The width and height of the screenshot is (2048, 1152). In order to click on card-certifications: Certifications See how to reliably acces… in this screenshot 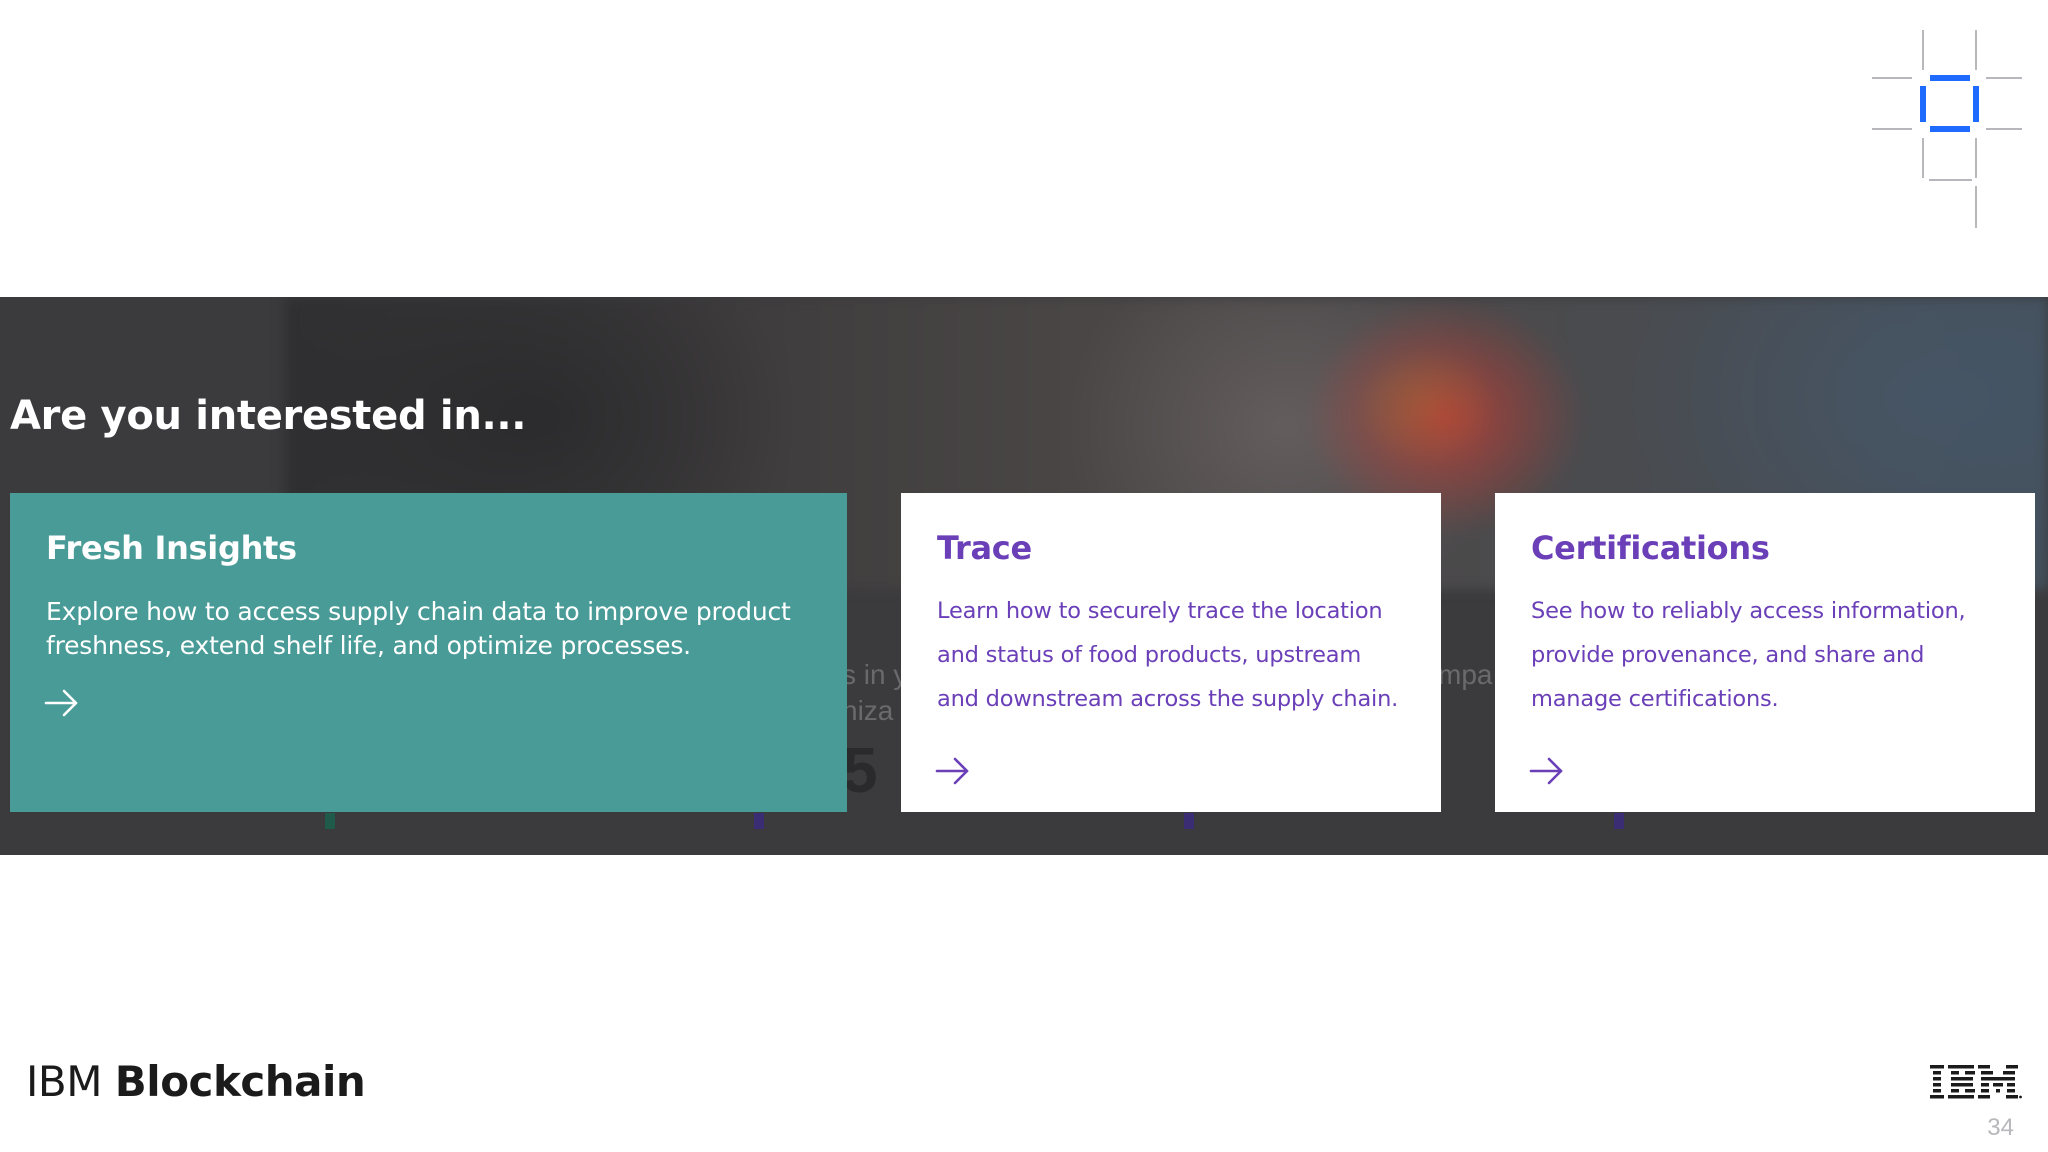, I will do `click(1765, 652)`.